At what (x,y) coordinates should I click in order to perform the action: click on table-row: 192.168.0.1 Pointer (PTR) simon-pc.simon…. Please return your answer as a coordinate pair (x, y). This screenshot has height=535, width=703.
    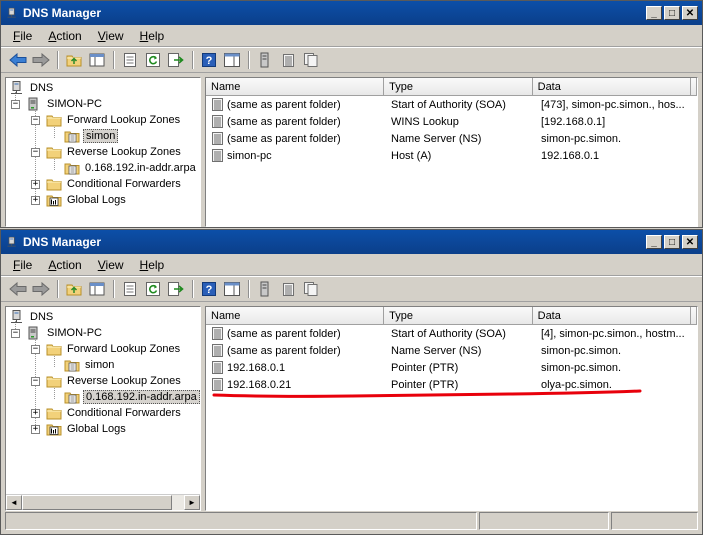
    Looking at the image, I should click on (451, 367).